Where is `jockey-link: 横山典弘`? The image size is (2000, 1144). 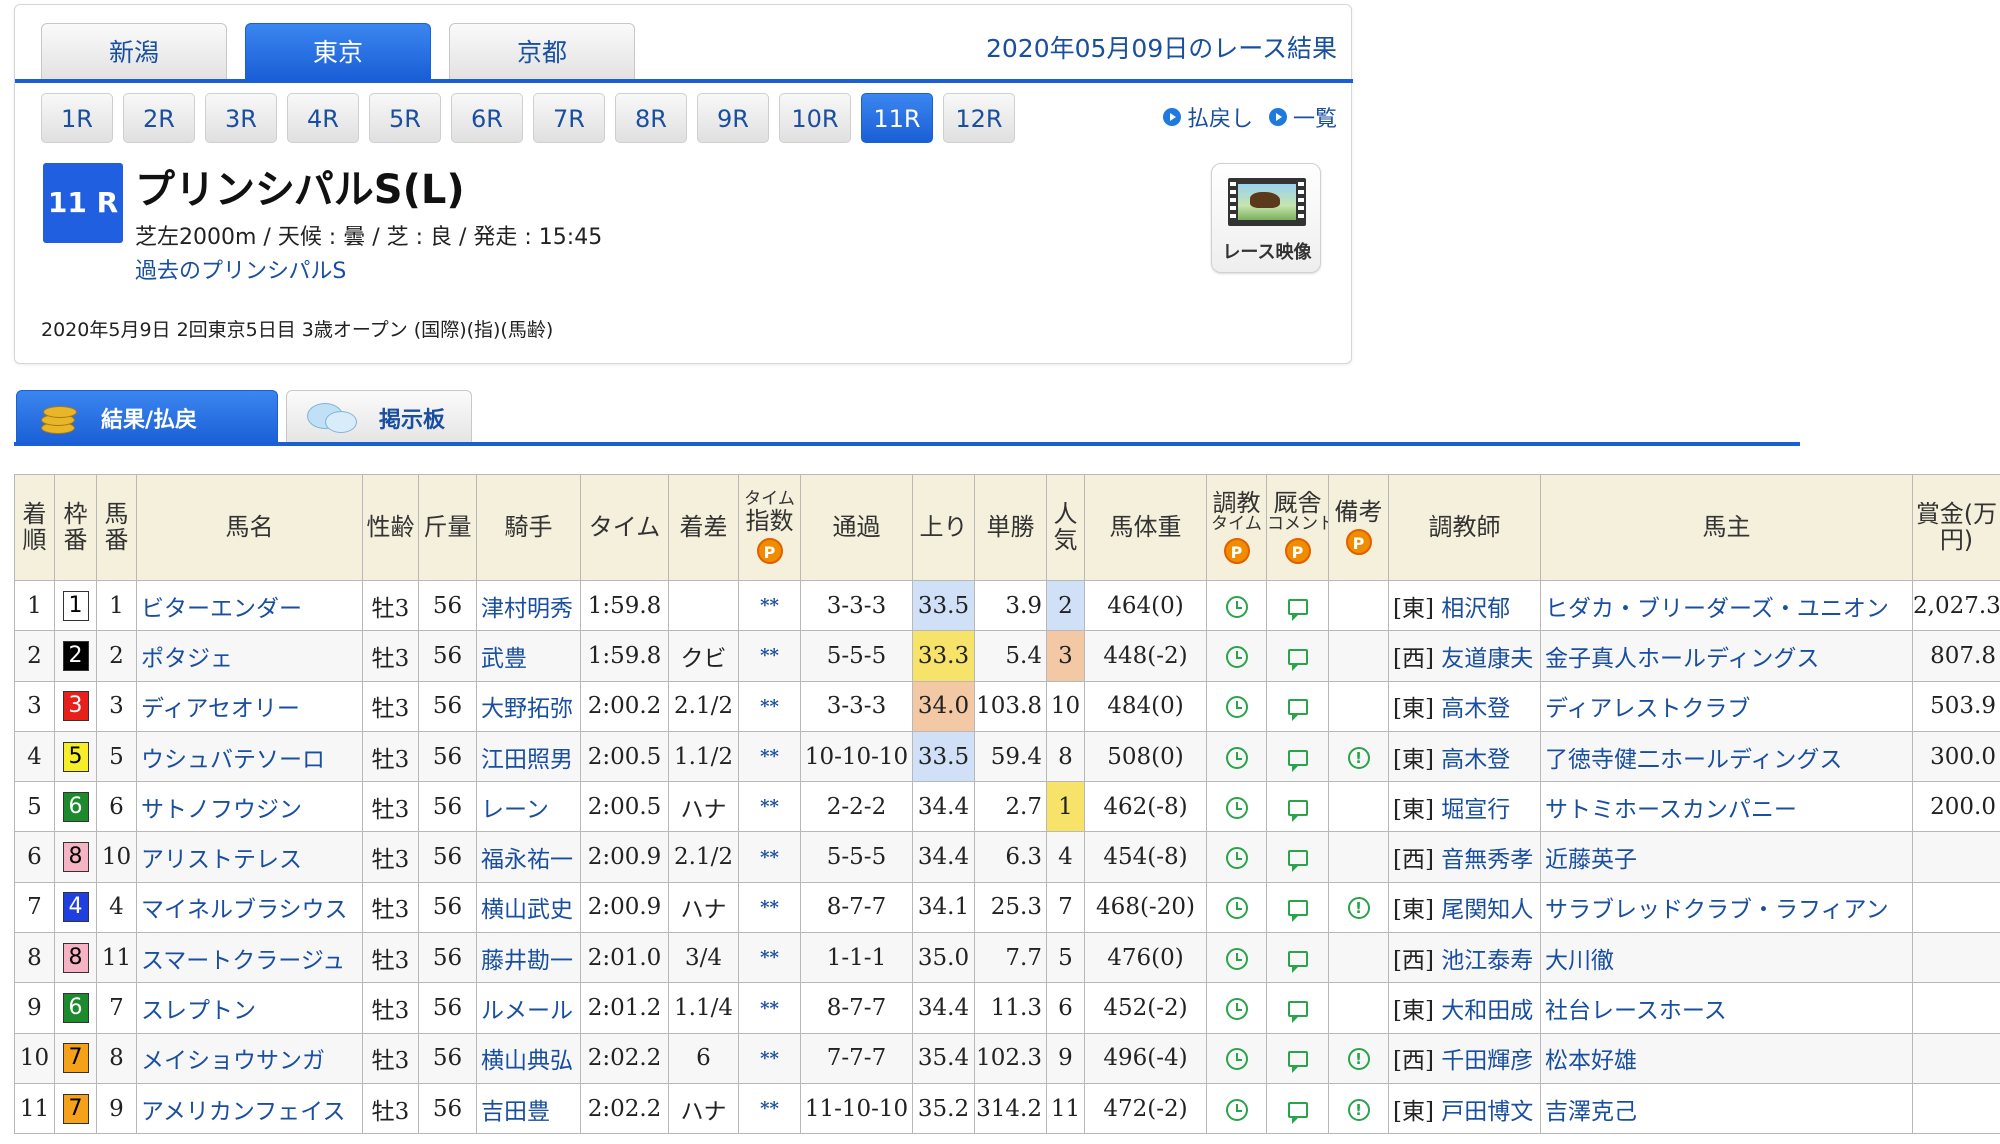 jockey-link: 横山典弘 is located at coordinates (528, 1058).